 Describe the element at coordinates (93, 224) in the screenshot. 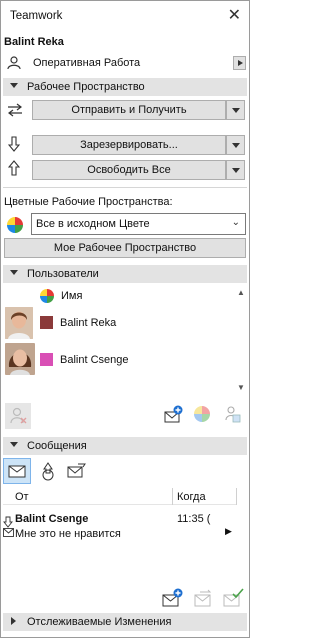

I see `color-workspaces-selected: Все в исходном Цвете` at that location.